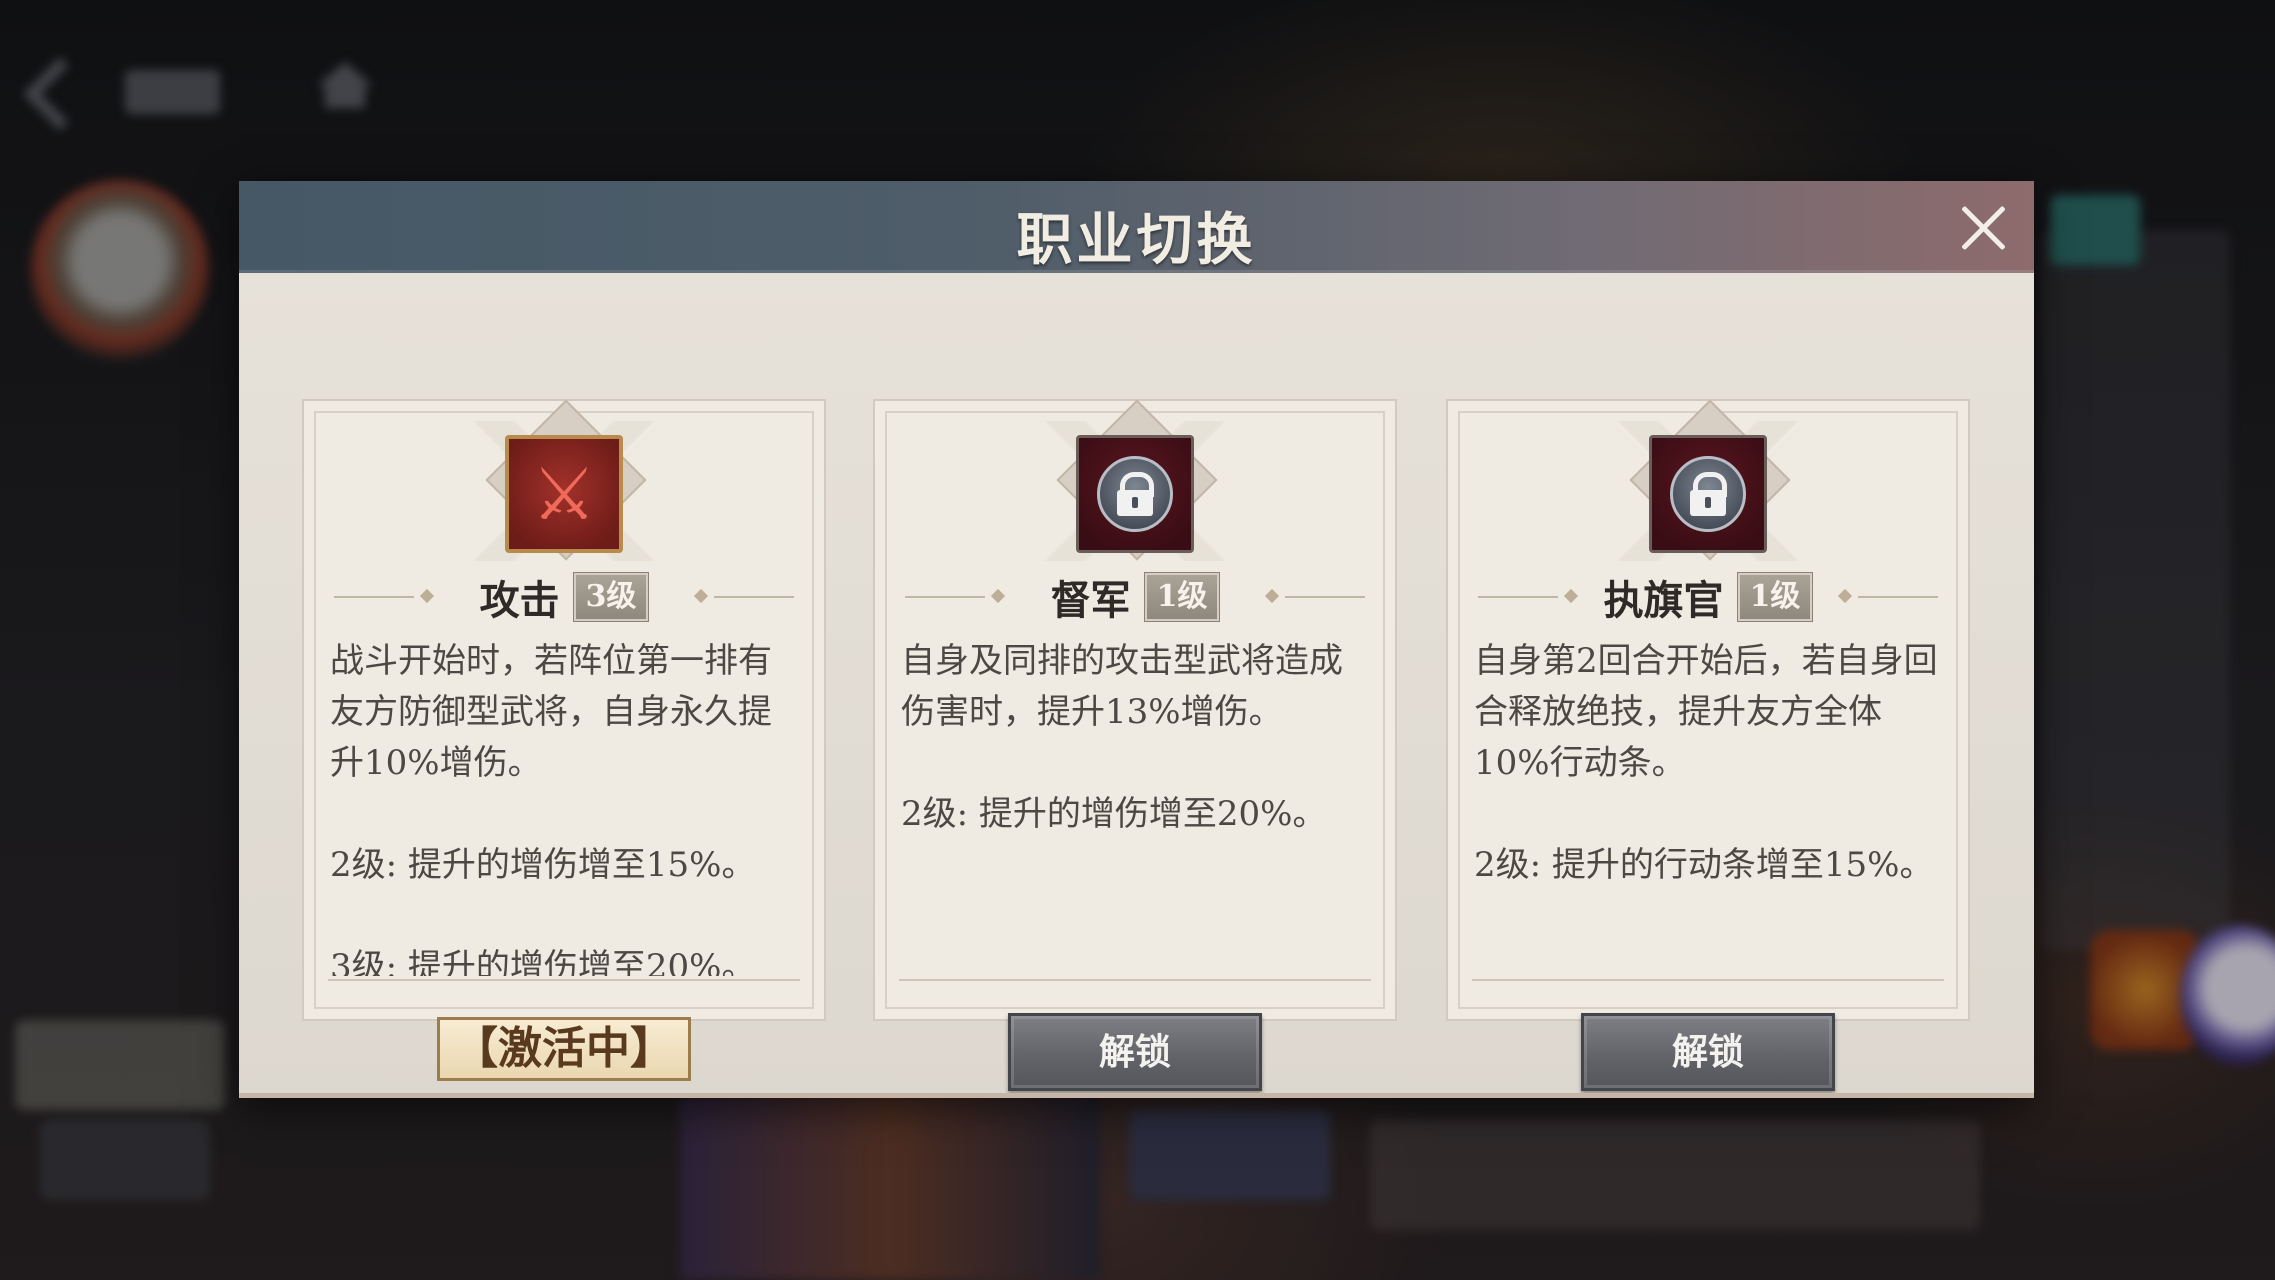  What do you see at coordinates (1663, 600) in the screenshot?
I see `class-name: 执旗官` at bounding box center [1663, 600].